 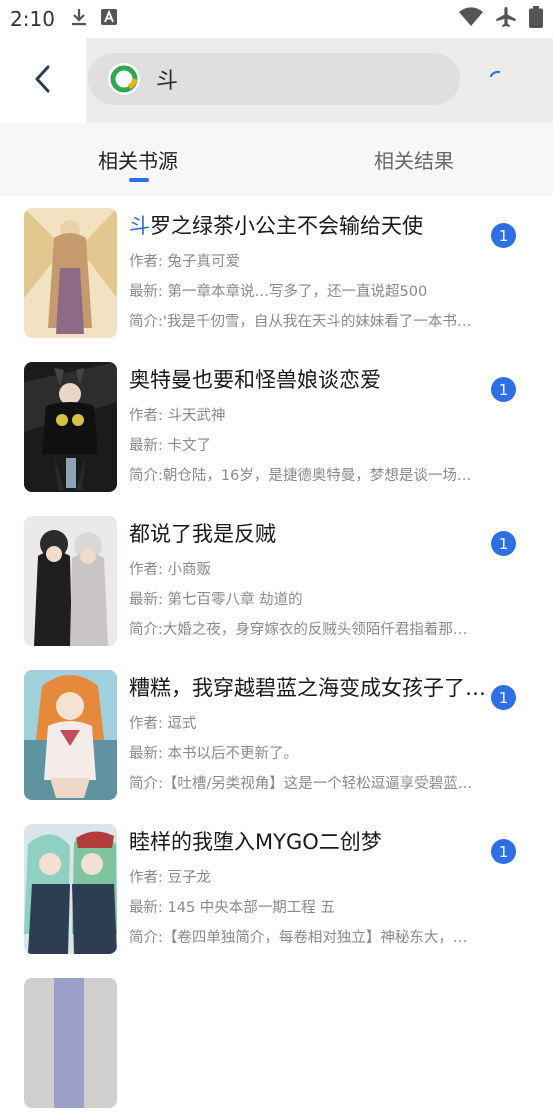 I want to click on search-input: 斗, so click(x=274, y=79).